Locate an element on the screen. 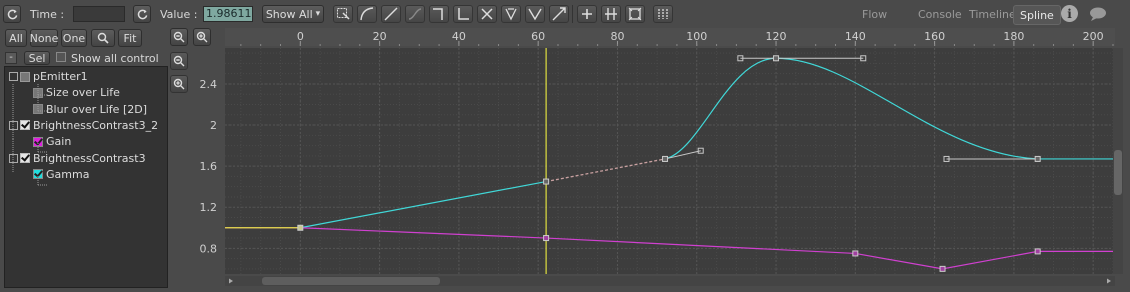 The height and width of the screenshot is (292, 1130). x-tick-label: 120 is located at coordinates (776, 36).